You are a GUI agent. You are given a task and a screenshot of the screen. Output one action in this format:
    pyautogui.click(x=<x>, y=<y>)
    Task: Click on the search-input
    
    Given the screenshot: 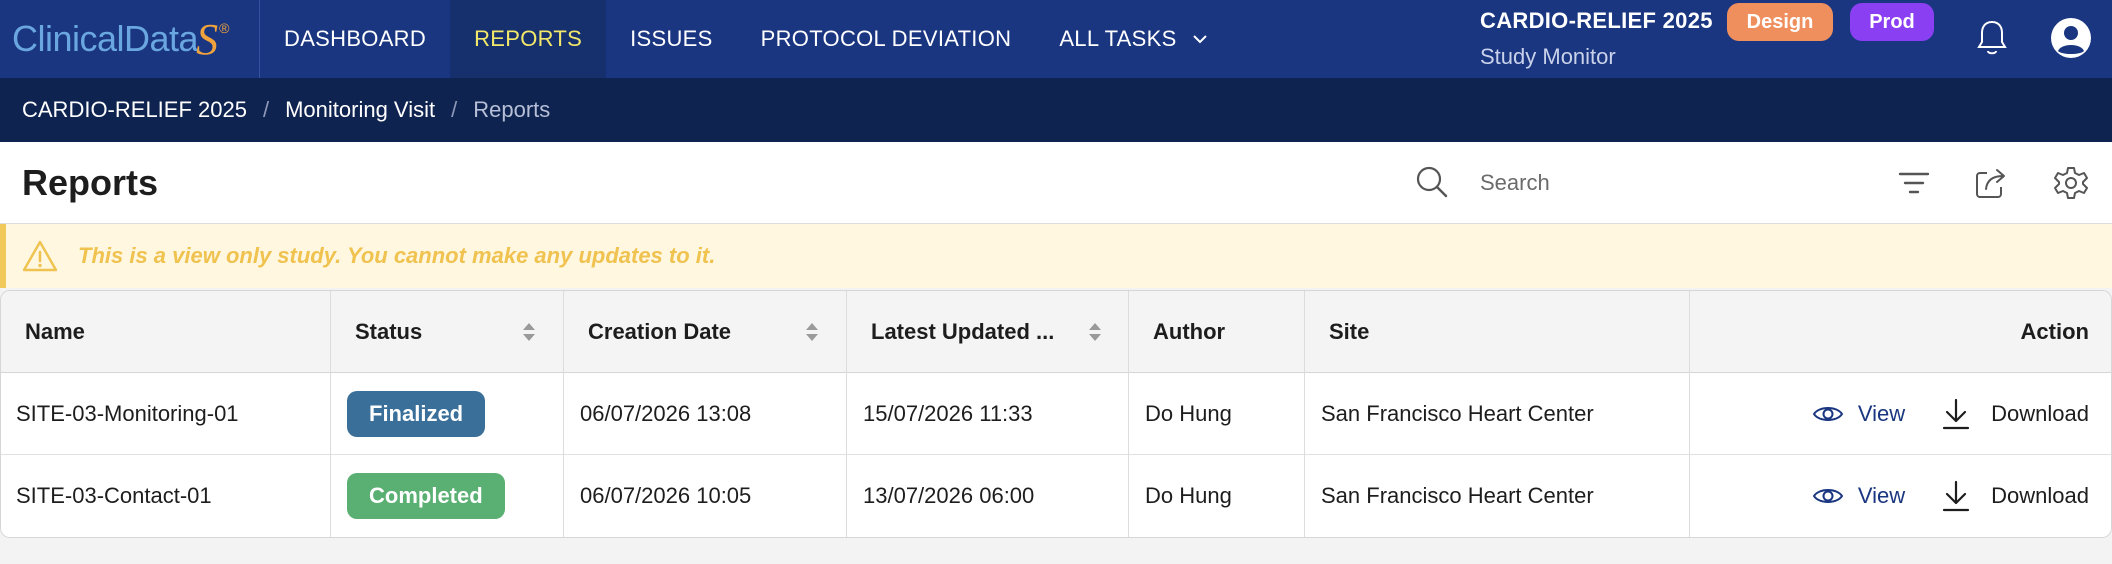 What is the action you would take?
    pyautogui.click(x=1670, y=183)
    